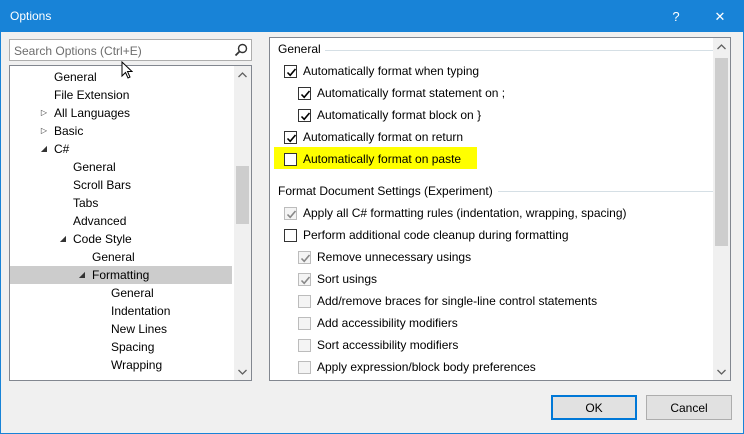  Describe the element at coordinates (127, 70) in the screenshot. I see `mouse-cursor-icon` at that location.